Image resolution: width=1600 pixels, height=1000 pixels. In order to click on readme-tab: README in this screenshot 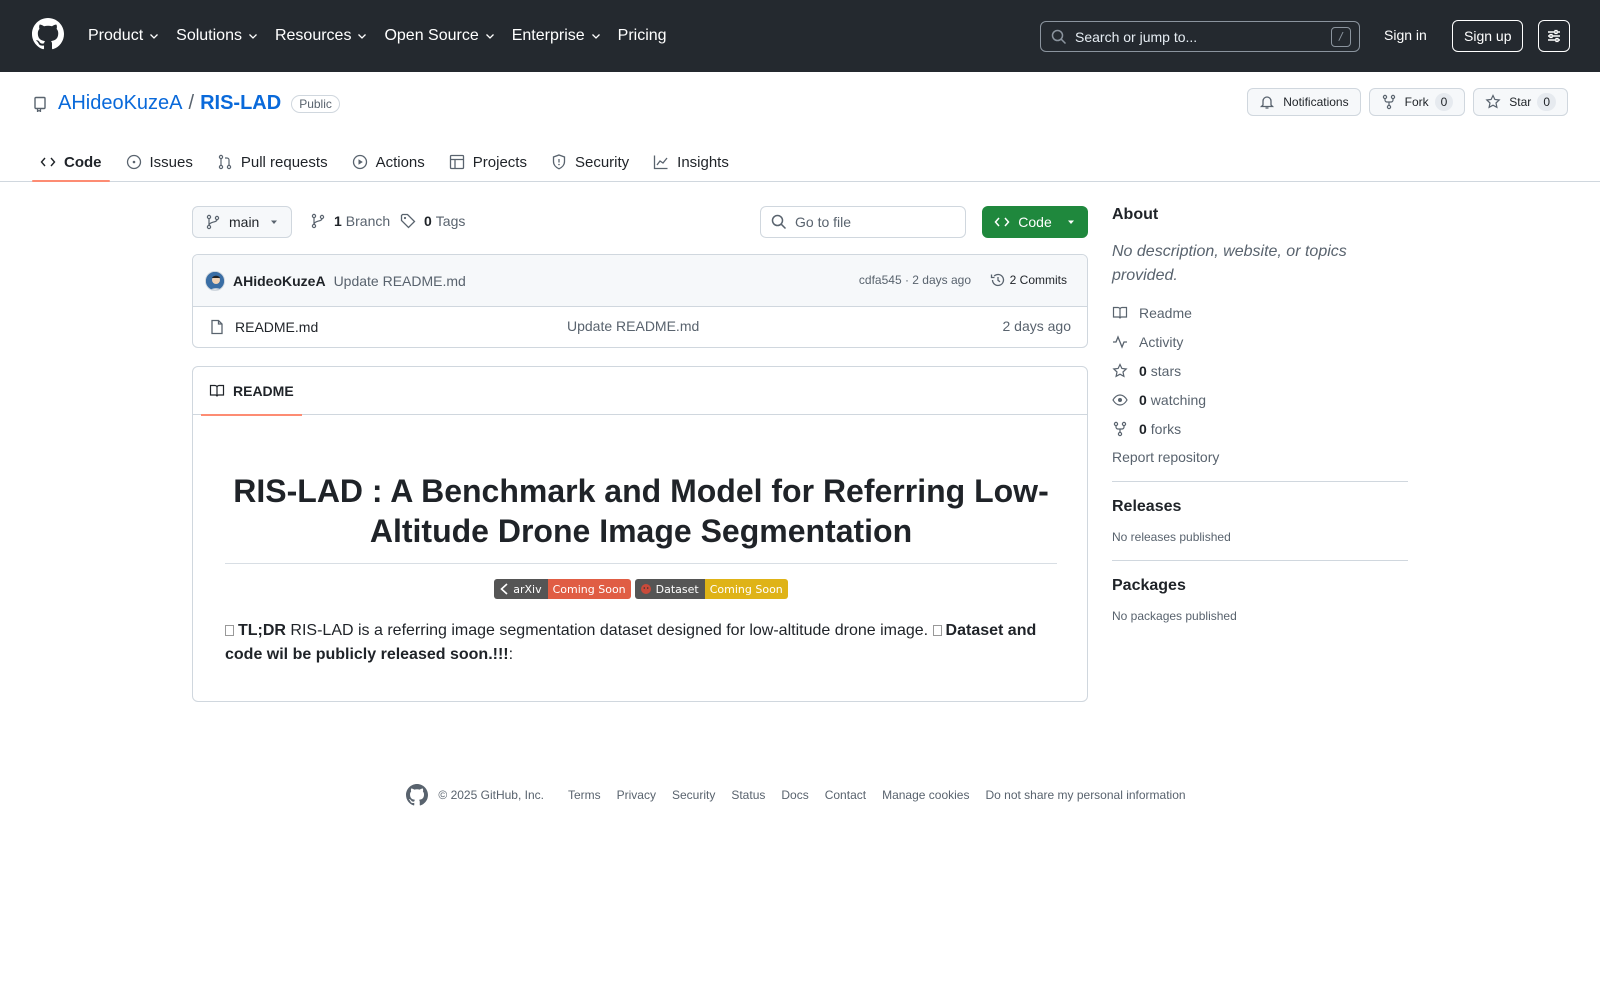, I will do `click(251, 391)`.